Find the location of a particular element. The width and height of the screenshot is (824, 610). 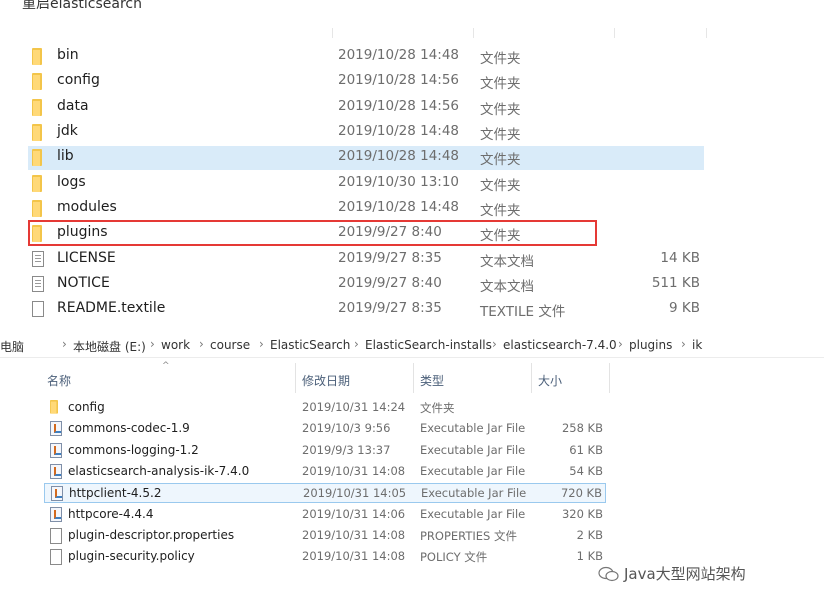

file-size: 61 KB is located at coordinates (586, 449).